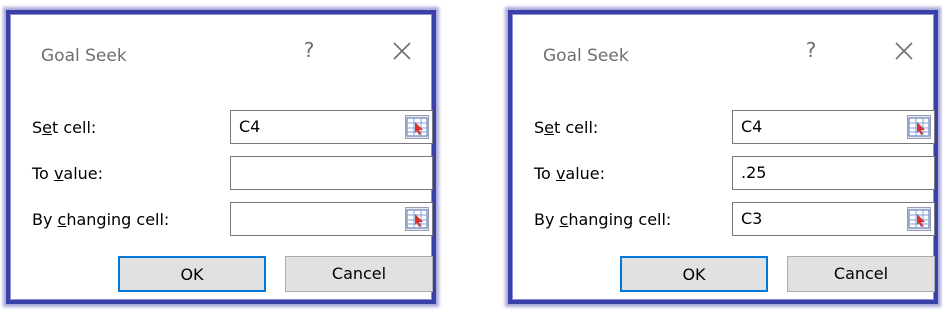  What do you see at coordinates (331, 173) in the screenshot?
I see `to-value-input` at bounding box center [331, 173].